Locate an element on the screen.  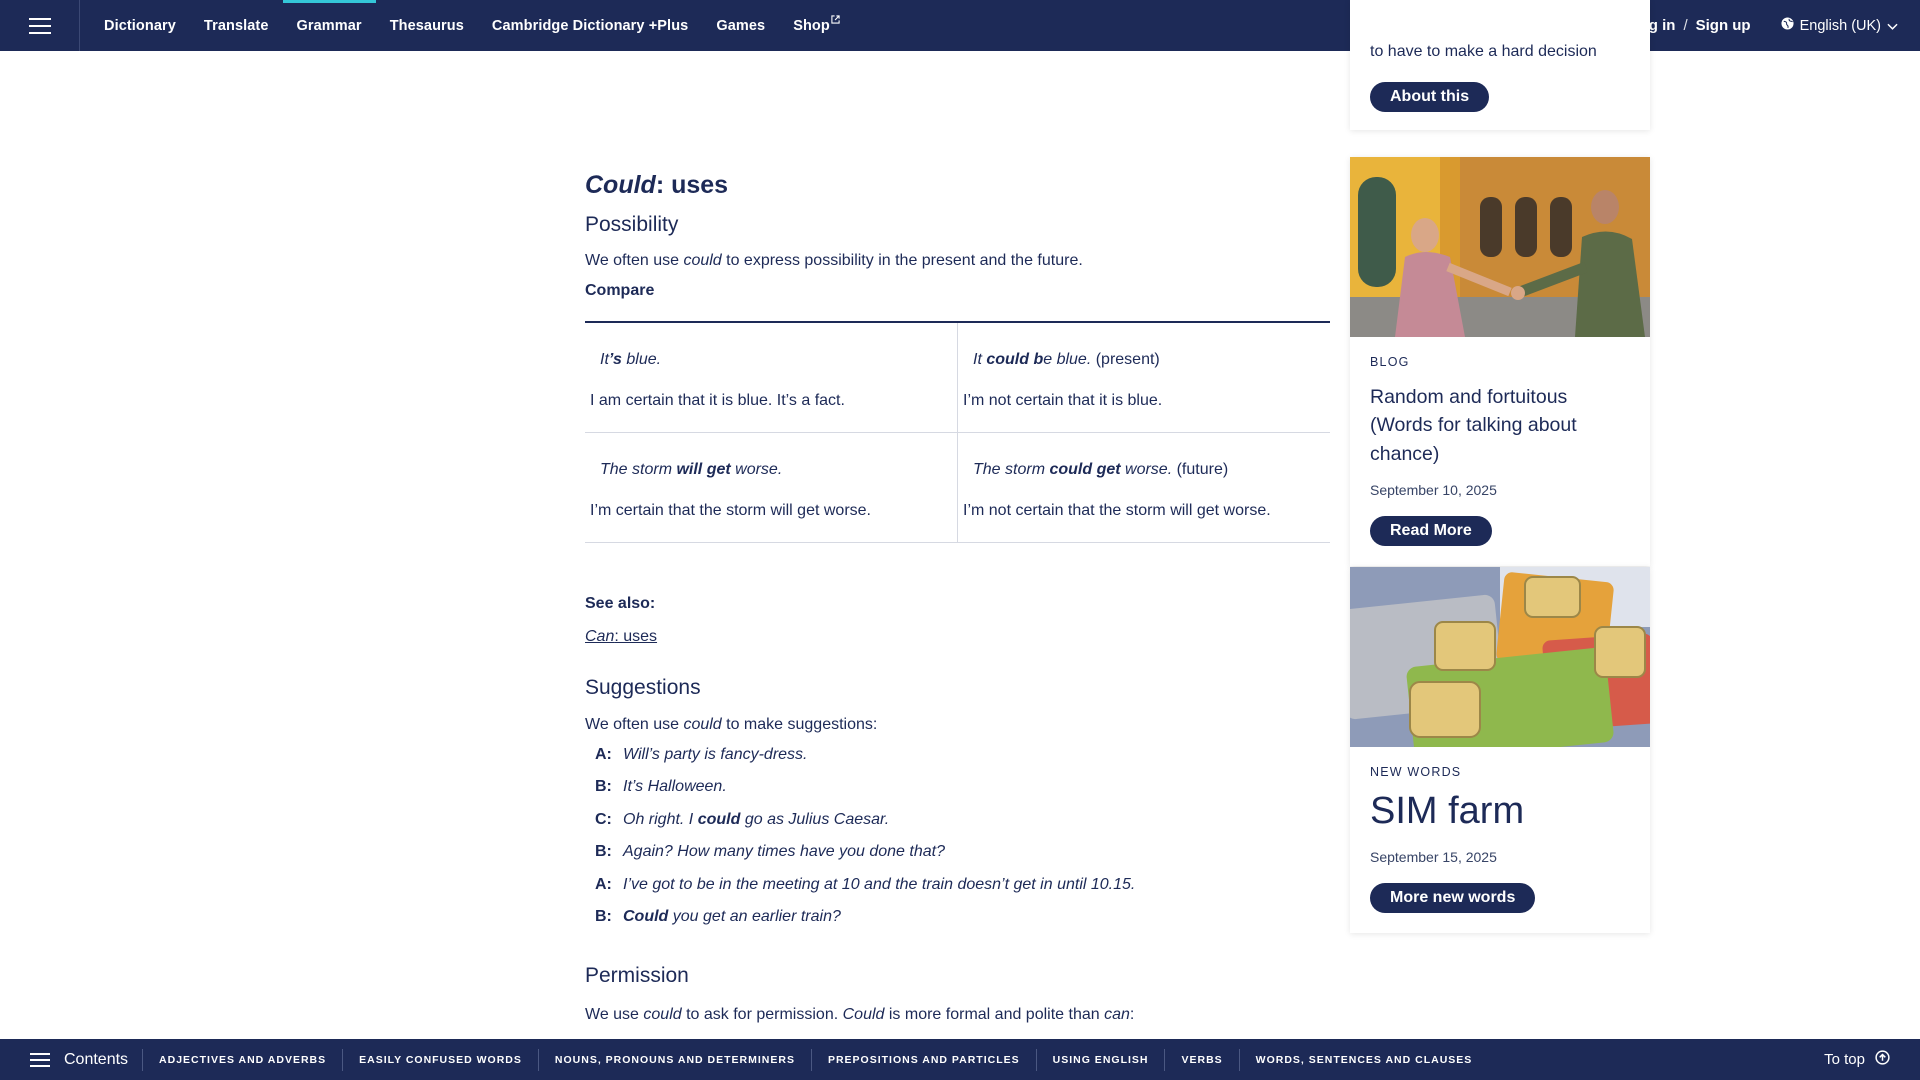
see-also-link: Can: uses is located at coordinates (621, 637).